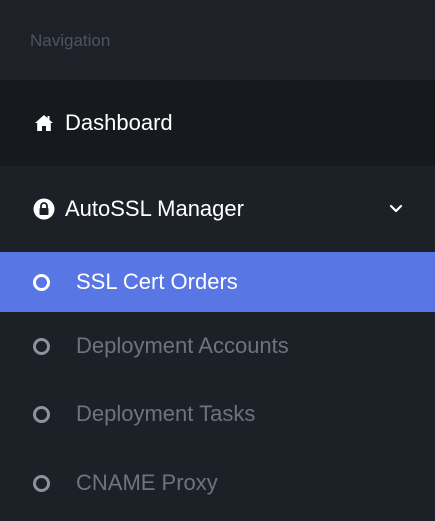 The height and width of the screenshot is (521, 435). I want to click on submenu-item-deployment-tasks: Deployment Tasks, so click(217, 414).